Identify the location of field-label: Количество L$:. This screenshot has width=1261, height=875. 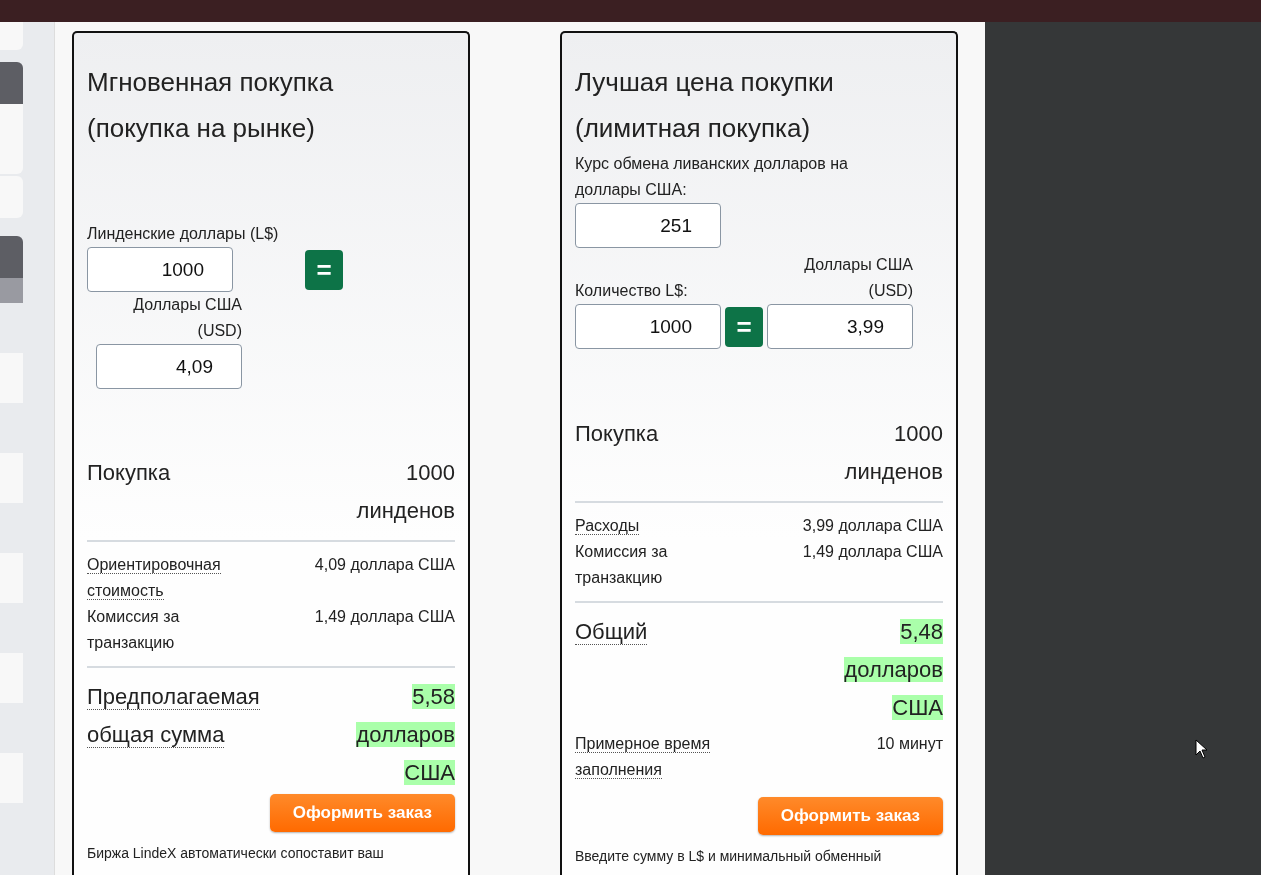
(632, 291).